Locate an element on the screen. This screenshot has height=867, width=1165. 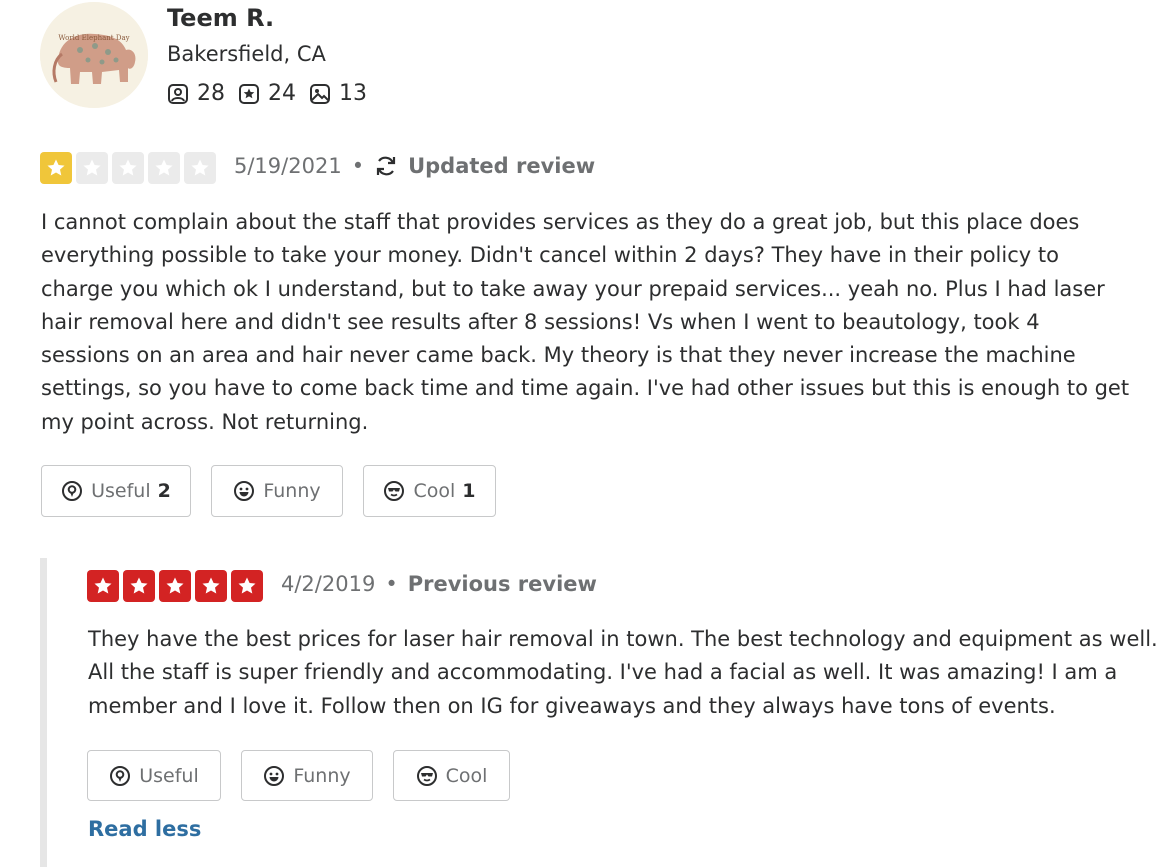
useful-button: Useful 2 is located at coordinates (116, 491).